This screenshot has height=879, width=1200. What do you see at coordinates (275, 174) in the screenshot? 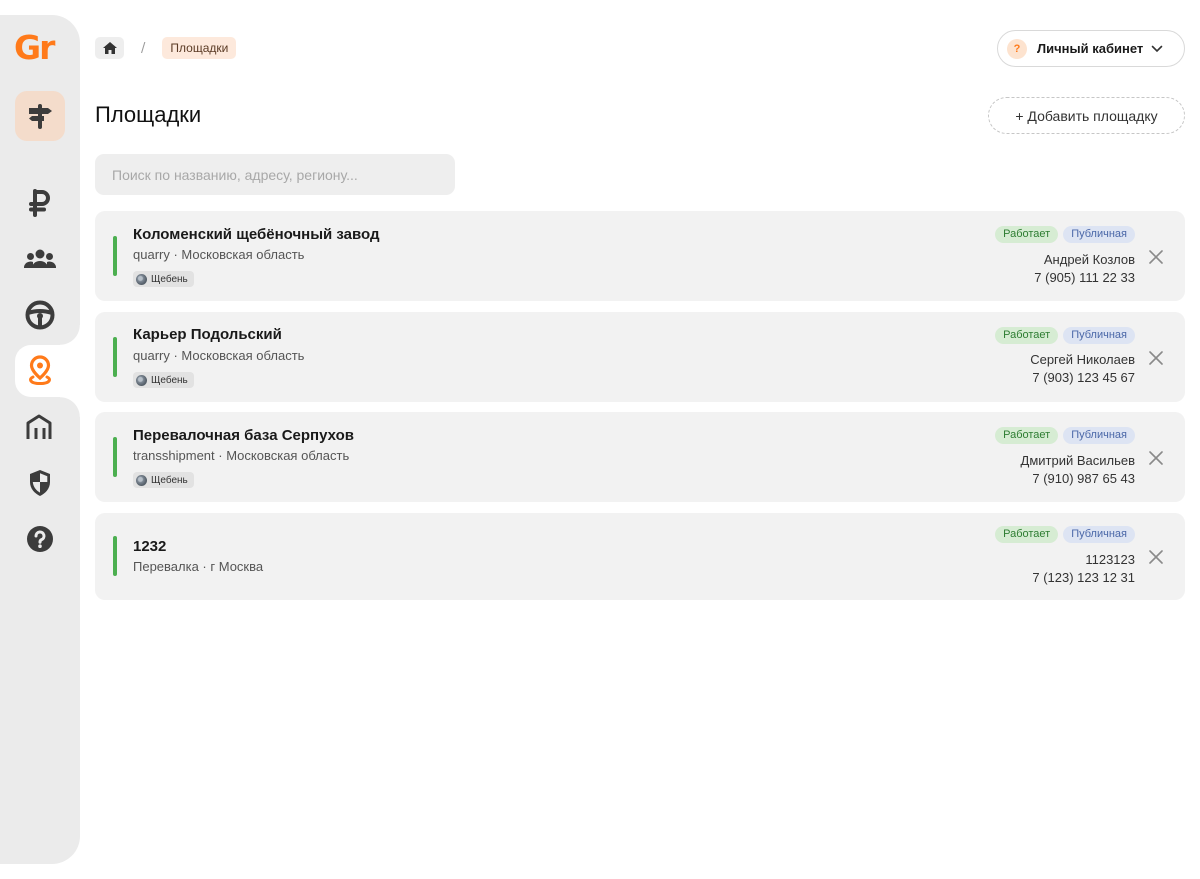
I see `search-input` at bounding box center [275, 174].